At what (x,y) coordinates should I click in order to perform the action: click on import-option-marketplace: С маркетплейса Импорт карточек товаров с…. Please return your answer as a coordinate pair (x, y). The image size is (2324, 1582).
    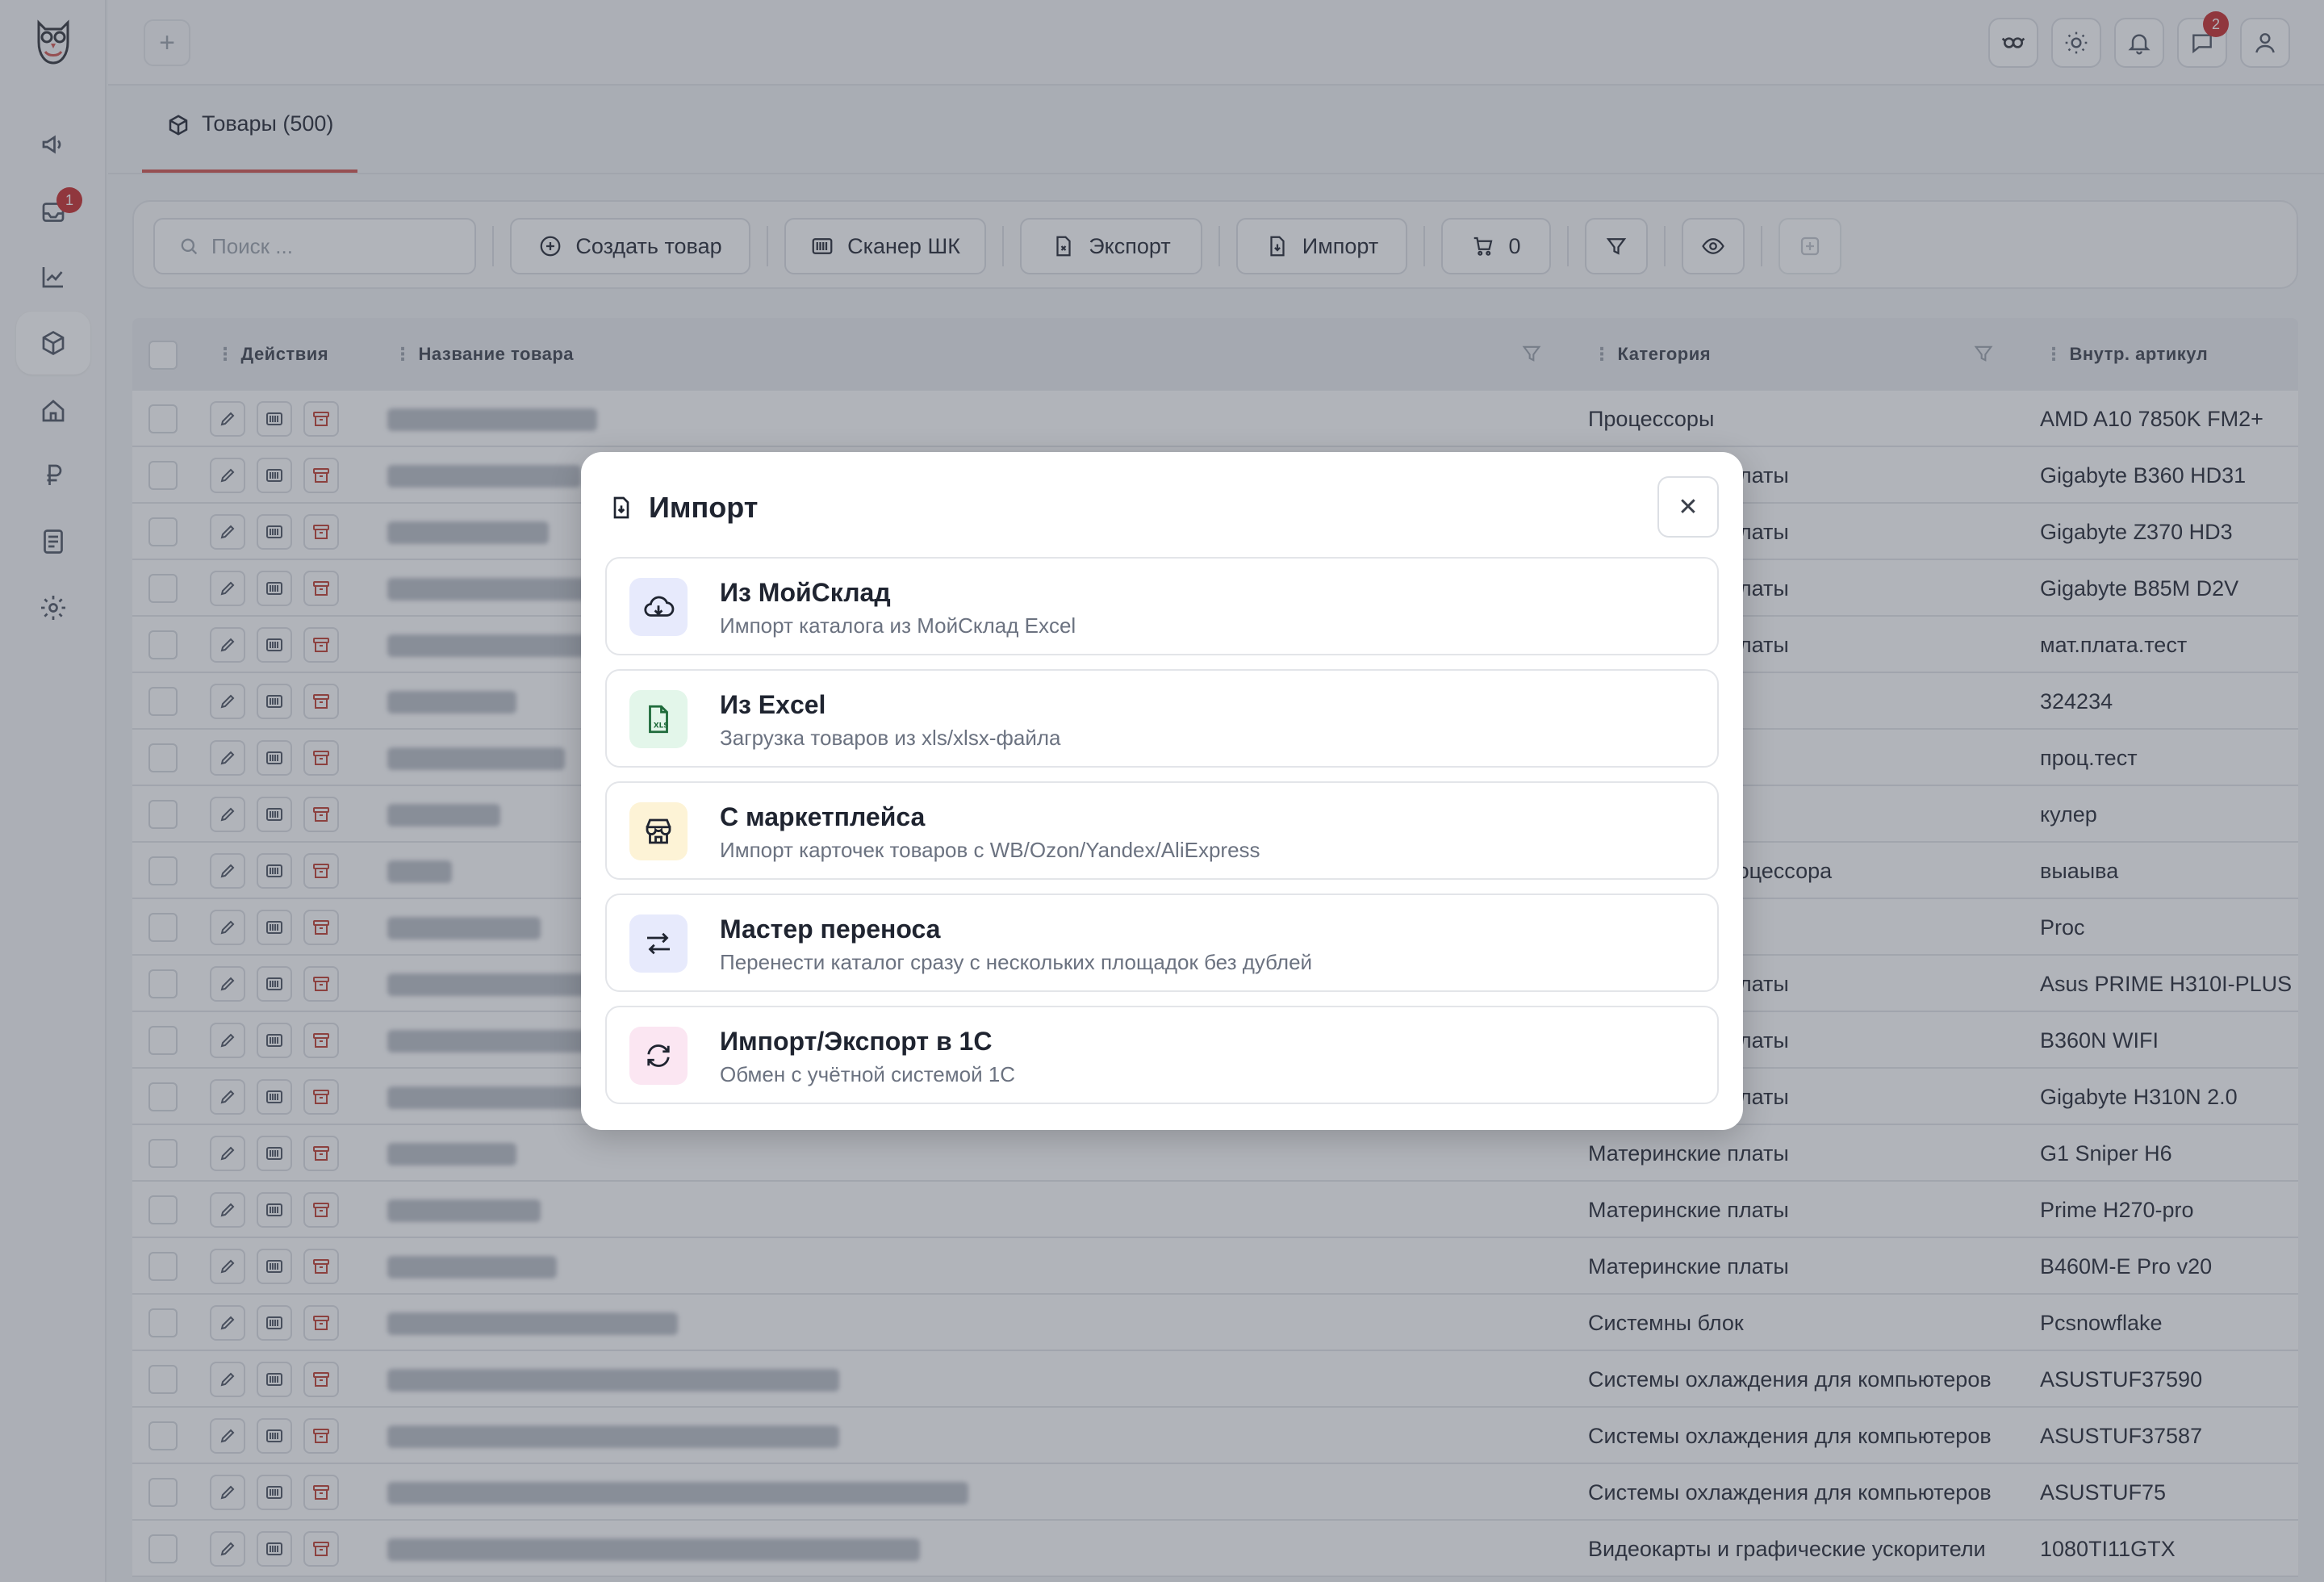
    Looking at the image, I should click on (1162, 830).